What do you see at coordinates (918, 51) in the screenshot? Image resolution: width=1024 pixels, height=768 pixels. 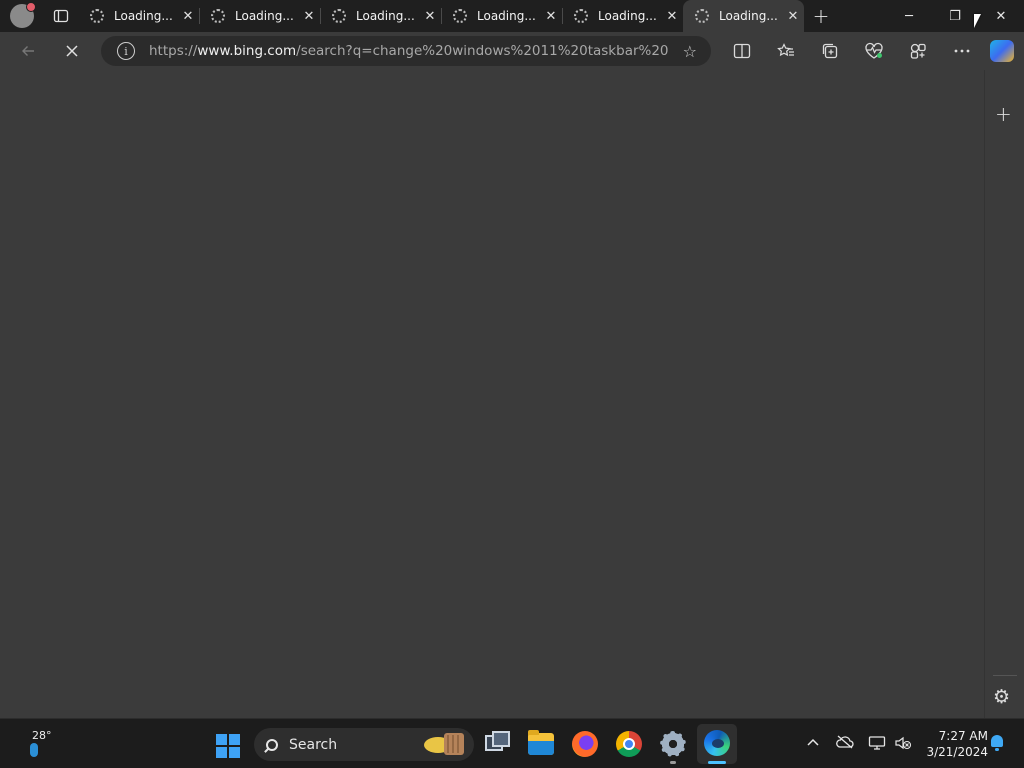 I see `extensions-icon` at bounding box center [918, 51].